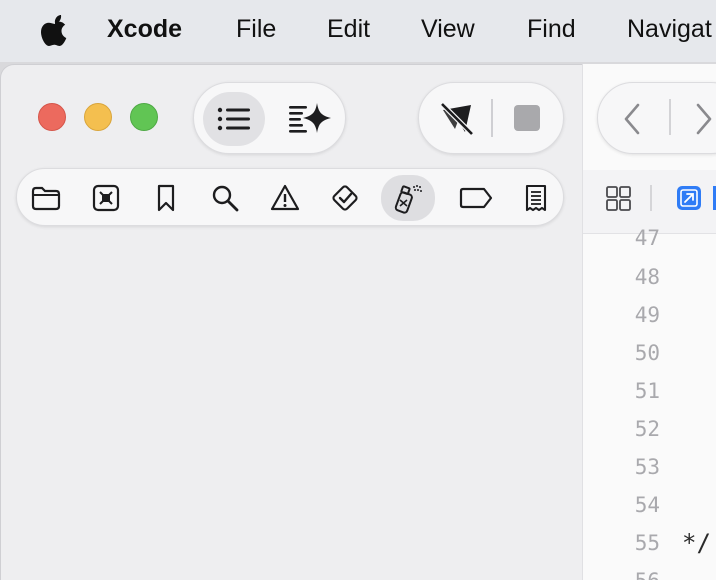 This screenshot has height=580, width=716. I want to click on test-navigator-tab, so click(345, 198).